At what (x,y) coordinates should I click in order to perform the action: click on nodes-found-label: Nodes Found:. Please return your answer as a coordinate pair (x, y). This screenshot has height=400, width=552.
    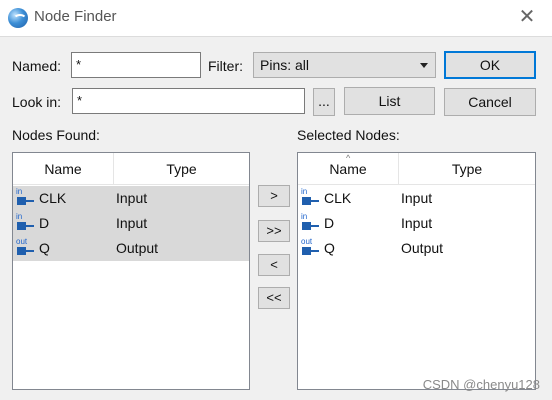
    Looking at the image, I should click on (56, 135).